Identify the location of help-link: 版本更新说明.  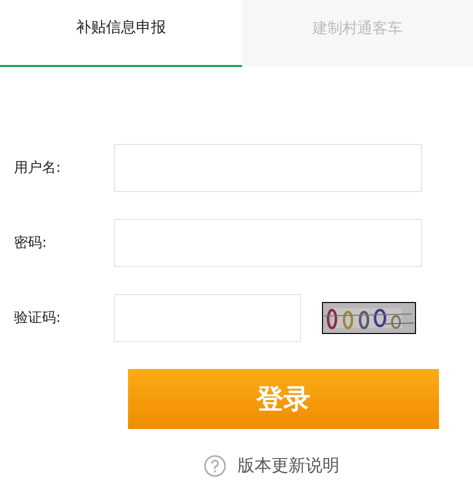
(271, 465).